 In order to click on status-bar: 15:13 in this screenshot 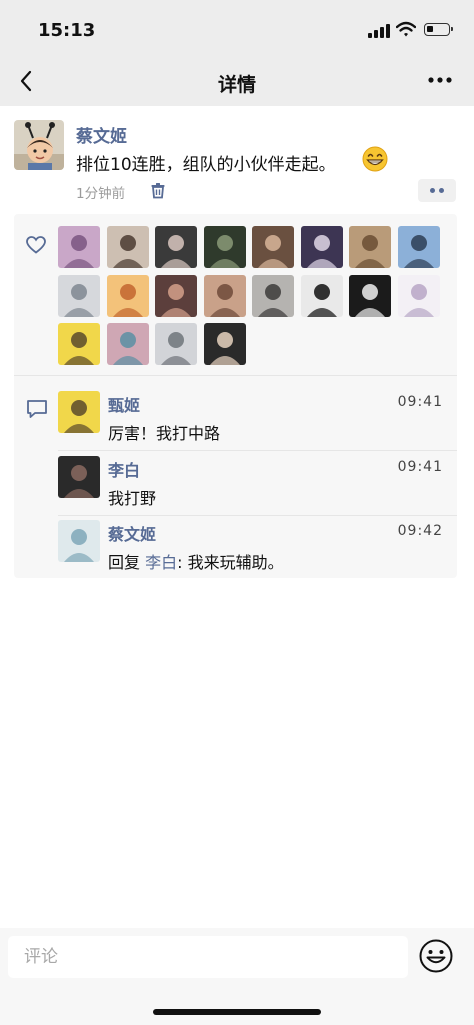, I will do `click(237, 29)`.